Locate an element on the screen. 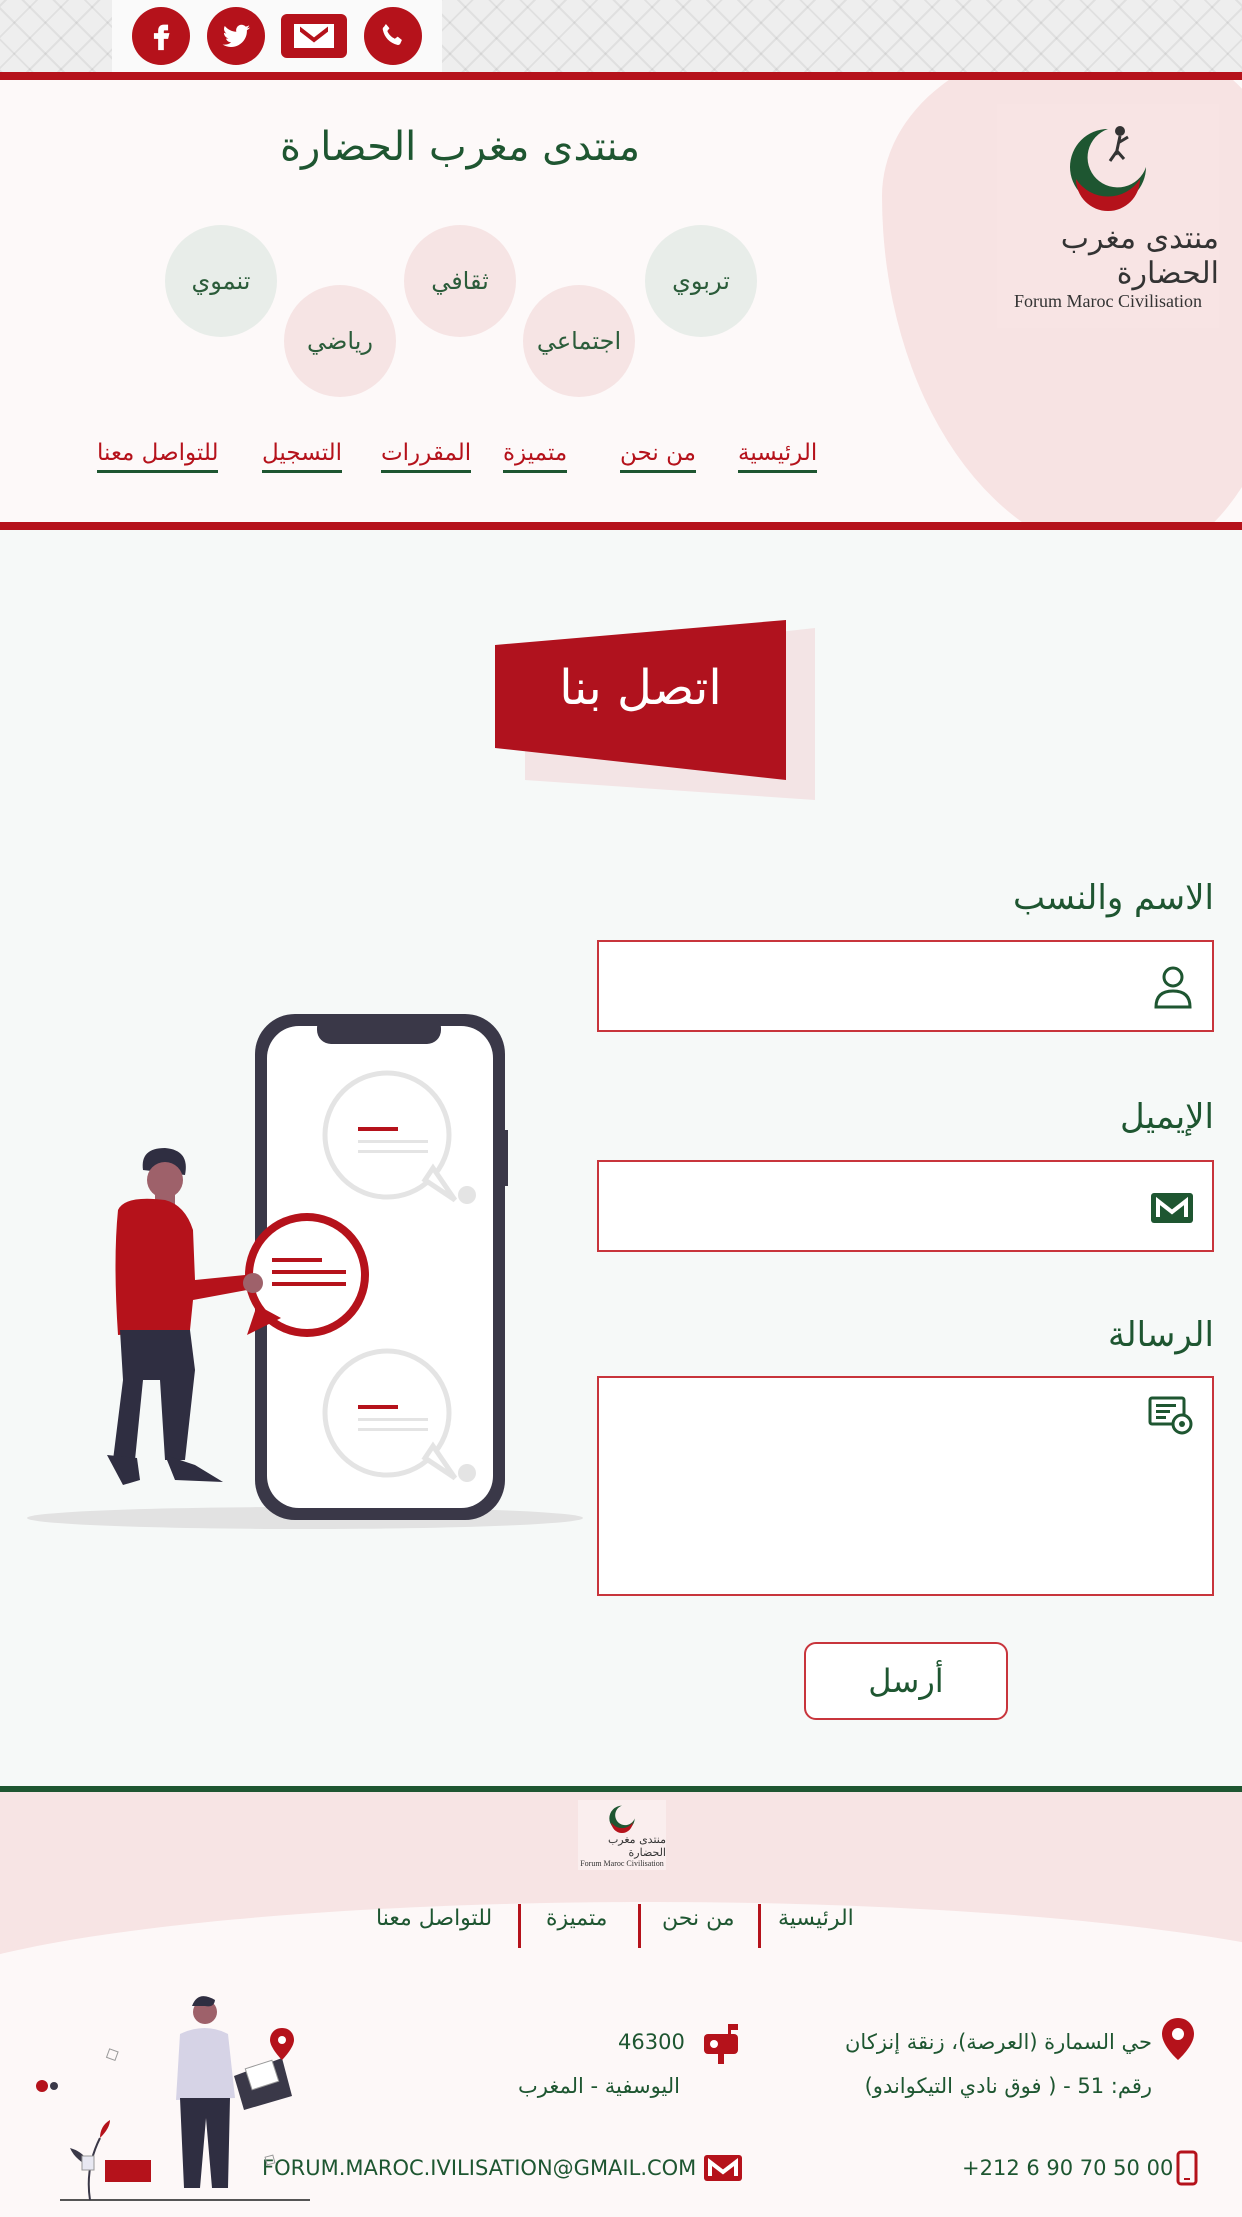  message-field-box is located at coordinates (905, 1486).